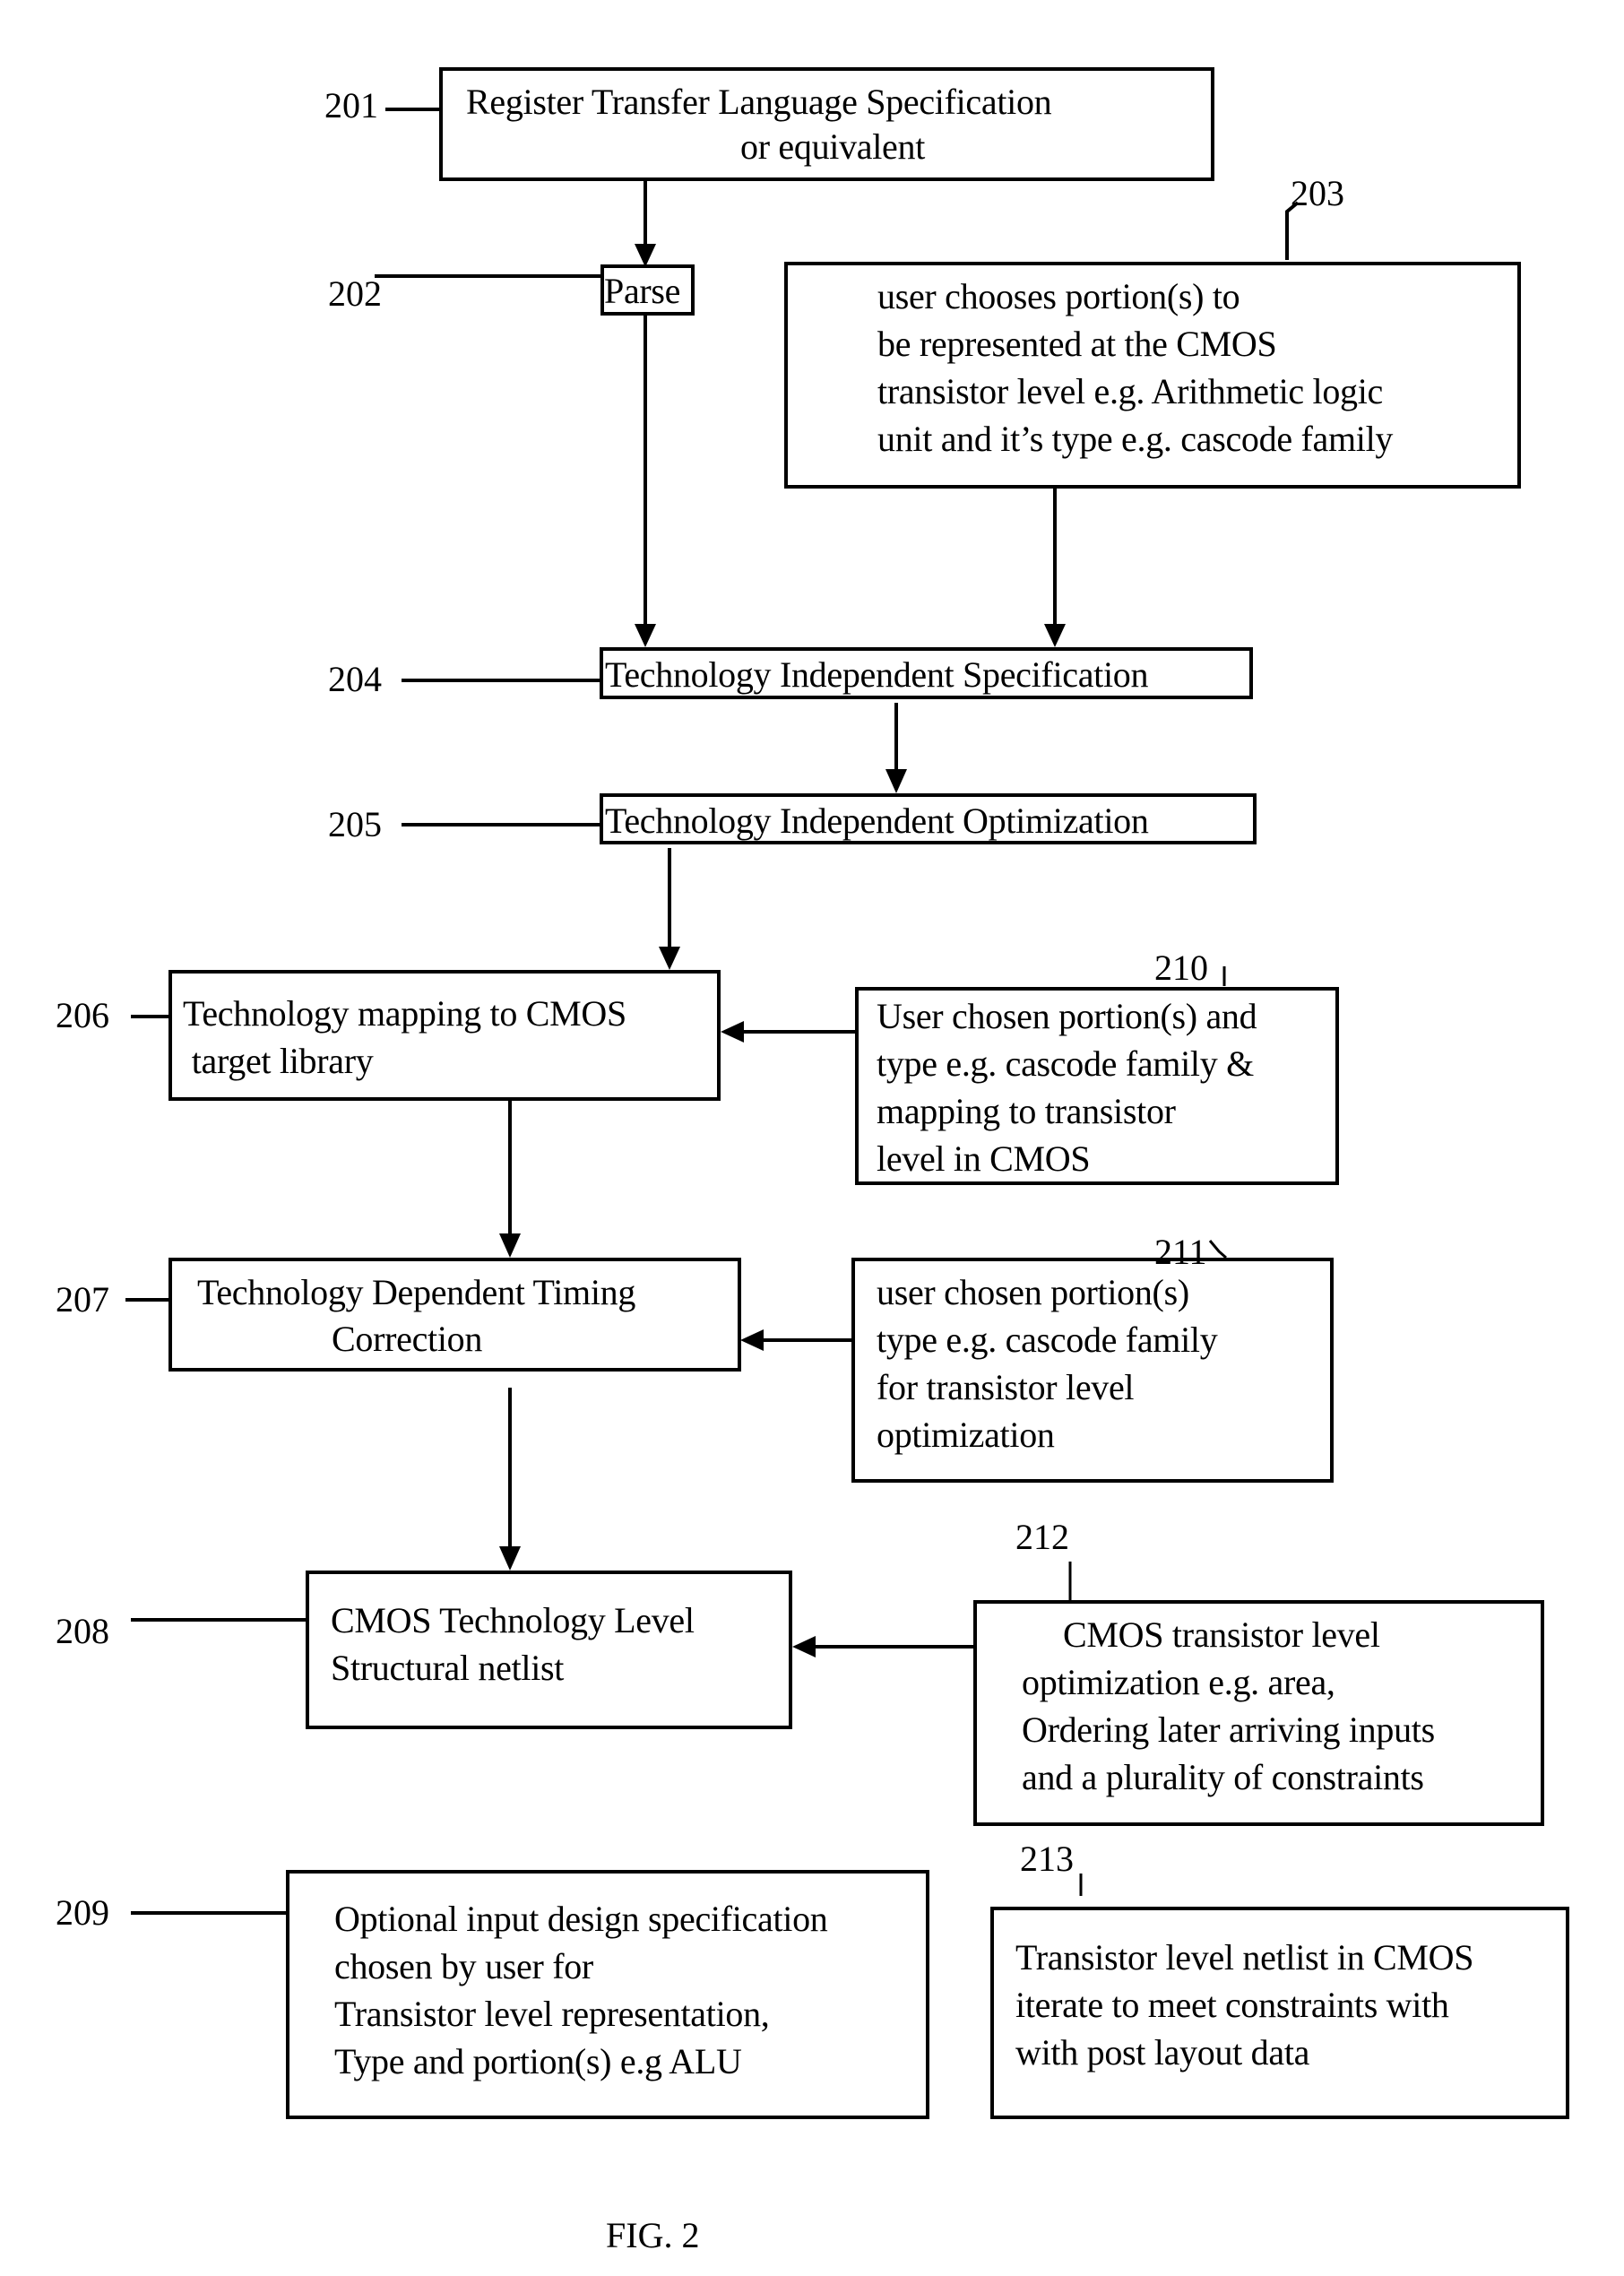  What do you see at coordinates (877, 820) in the screenshot?
I see `step-205-label: Technology Independent Optimization` at bounding box center [877, 820].